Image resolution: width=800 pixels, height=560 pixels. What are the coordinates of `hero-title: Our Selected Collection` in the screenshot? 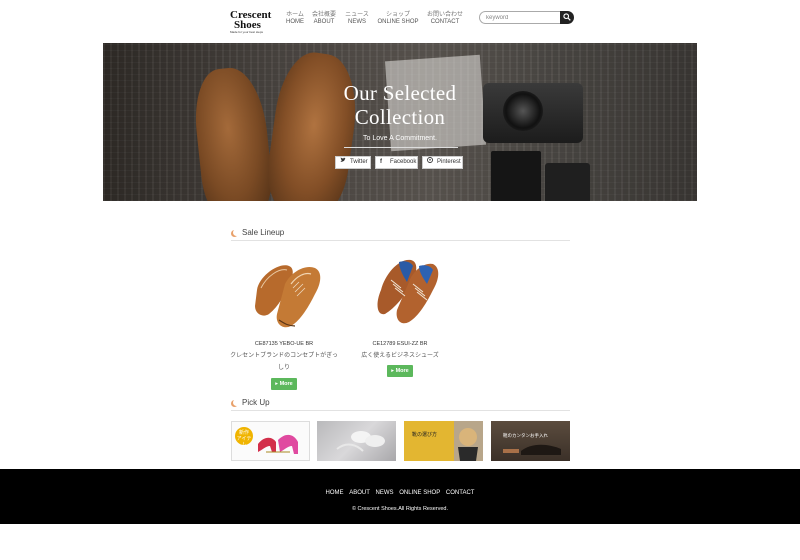 It's located at (400, 105).